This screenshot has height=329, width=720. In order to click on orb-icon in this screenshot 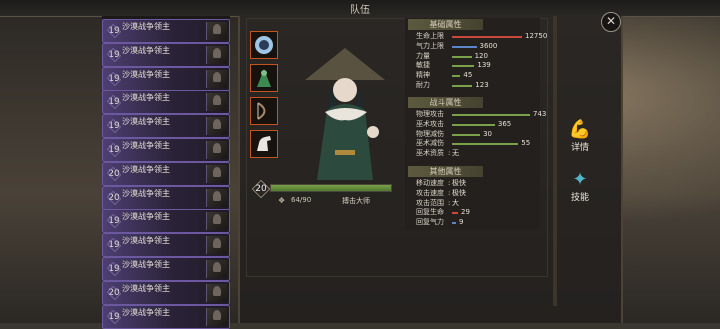, I will do `click(264, 45)`.